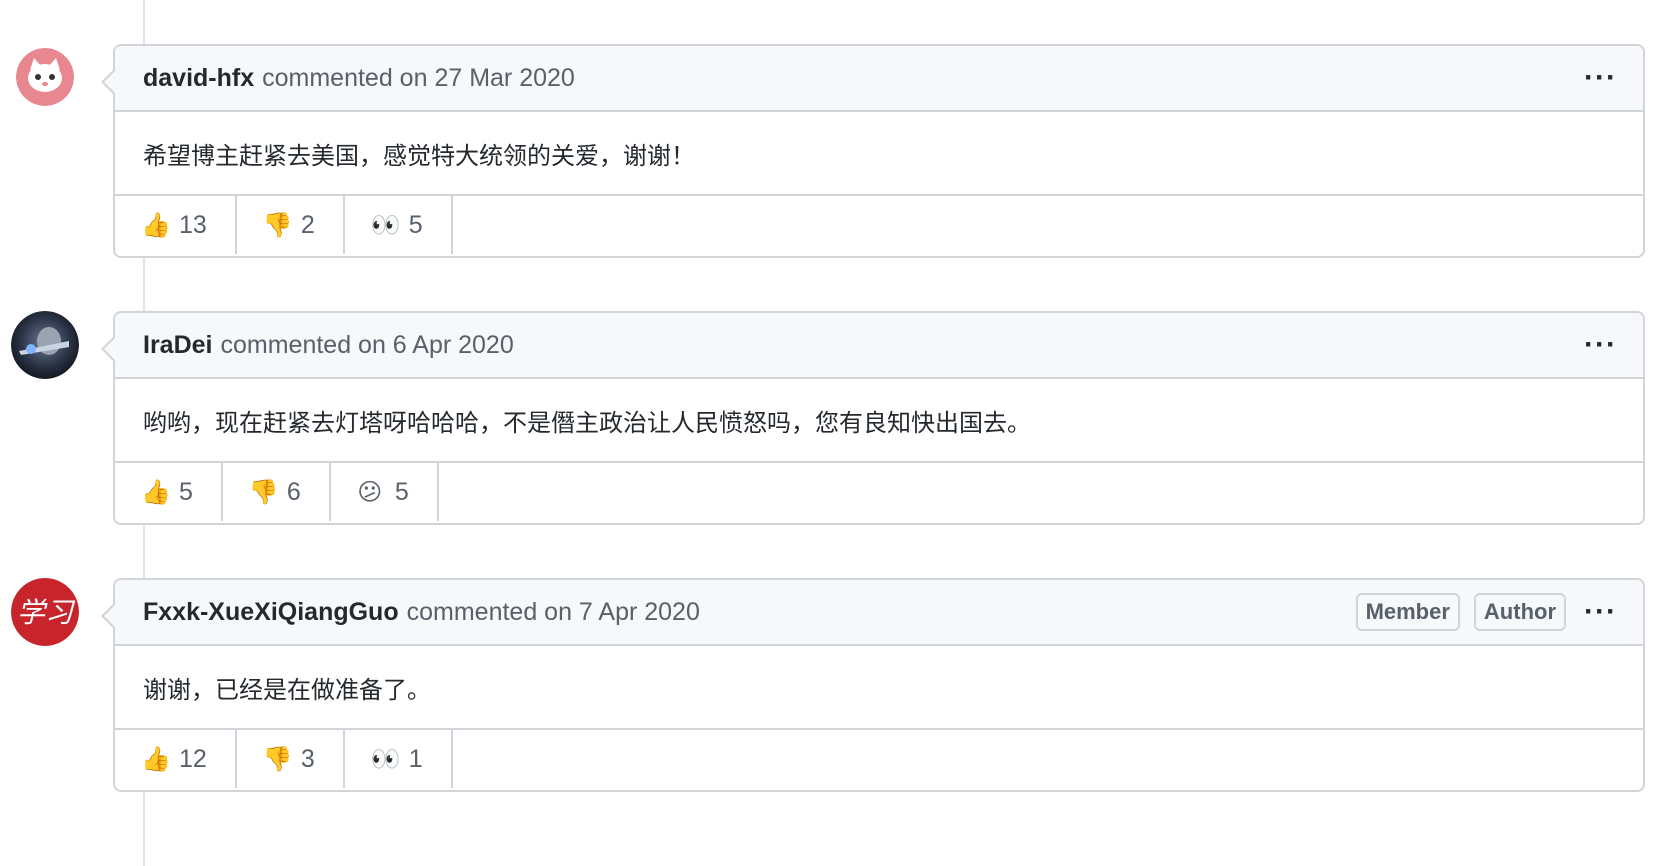 Image resolution: width=1662 pixels, height=866 pixels. I want to click on avatar-david-hfx, so click(45, 77).